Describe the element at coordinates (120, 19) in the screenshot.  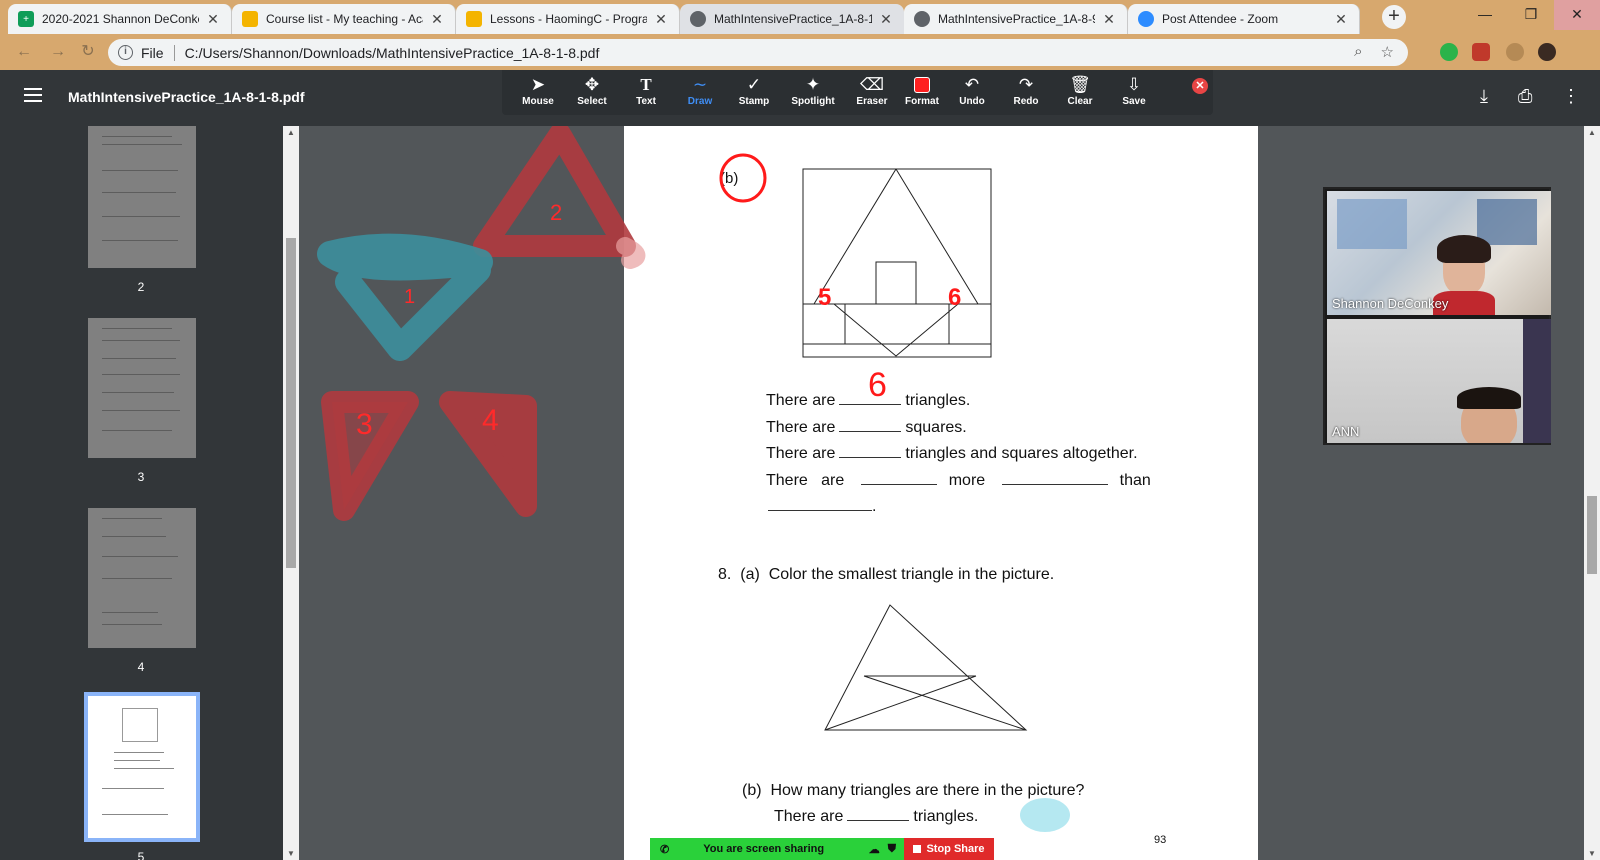
I see `tab-sheets: + 2020-2021 Shannon DeConkey ✕` at that location.